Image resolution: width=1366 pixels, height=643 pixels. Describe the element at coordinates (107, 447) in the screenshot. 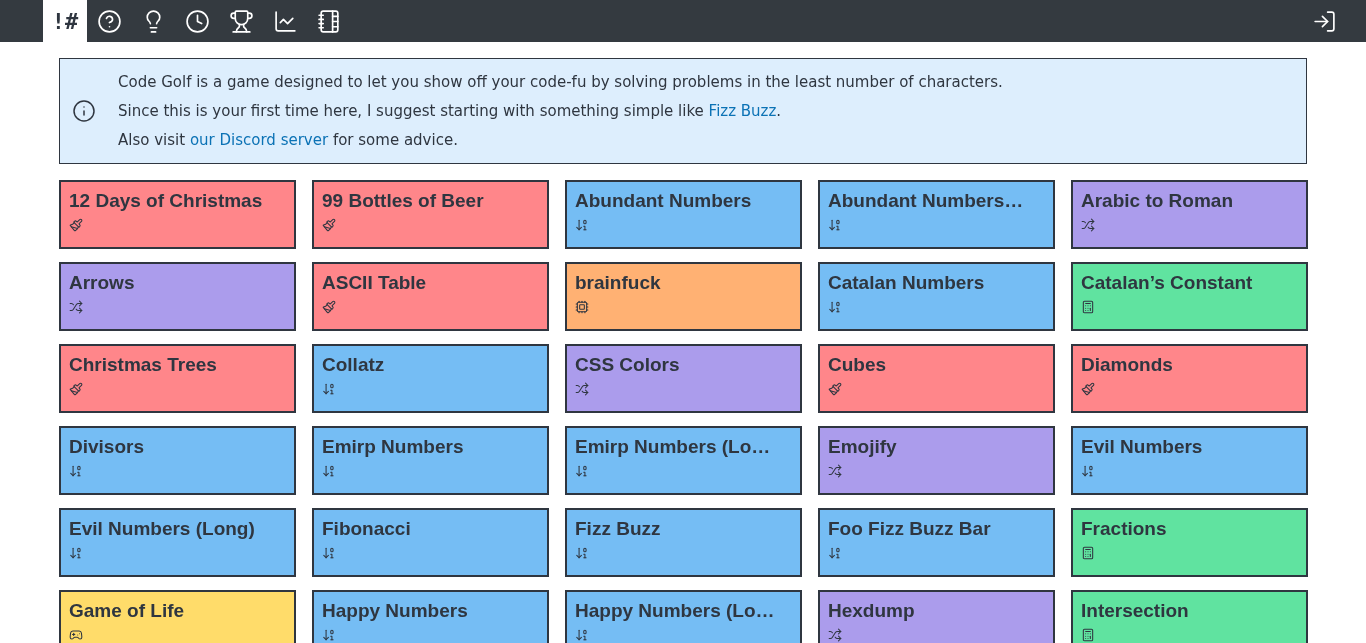

I see `hole-title: Divisors` at that location.